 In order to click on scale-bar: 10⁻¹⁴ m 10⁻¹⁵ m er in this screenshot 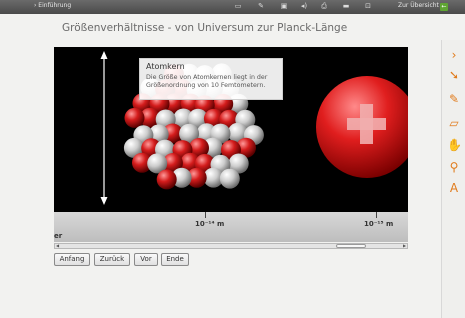, I will do `click(231, 227)`.